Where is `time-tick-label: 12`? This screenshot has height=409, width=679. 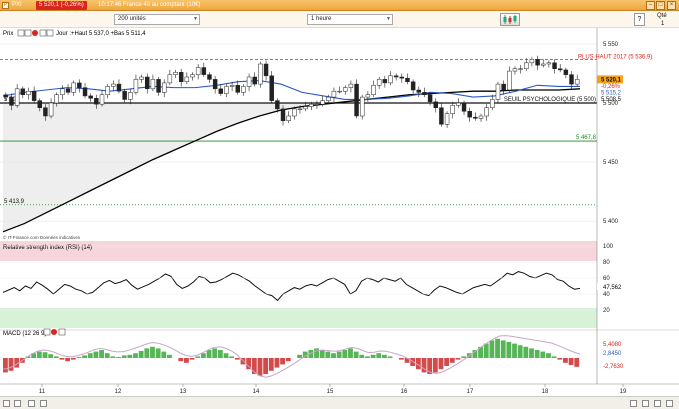 time-tick-label: 12 is located at coordinates (118, 392).